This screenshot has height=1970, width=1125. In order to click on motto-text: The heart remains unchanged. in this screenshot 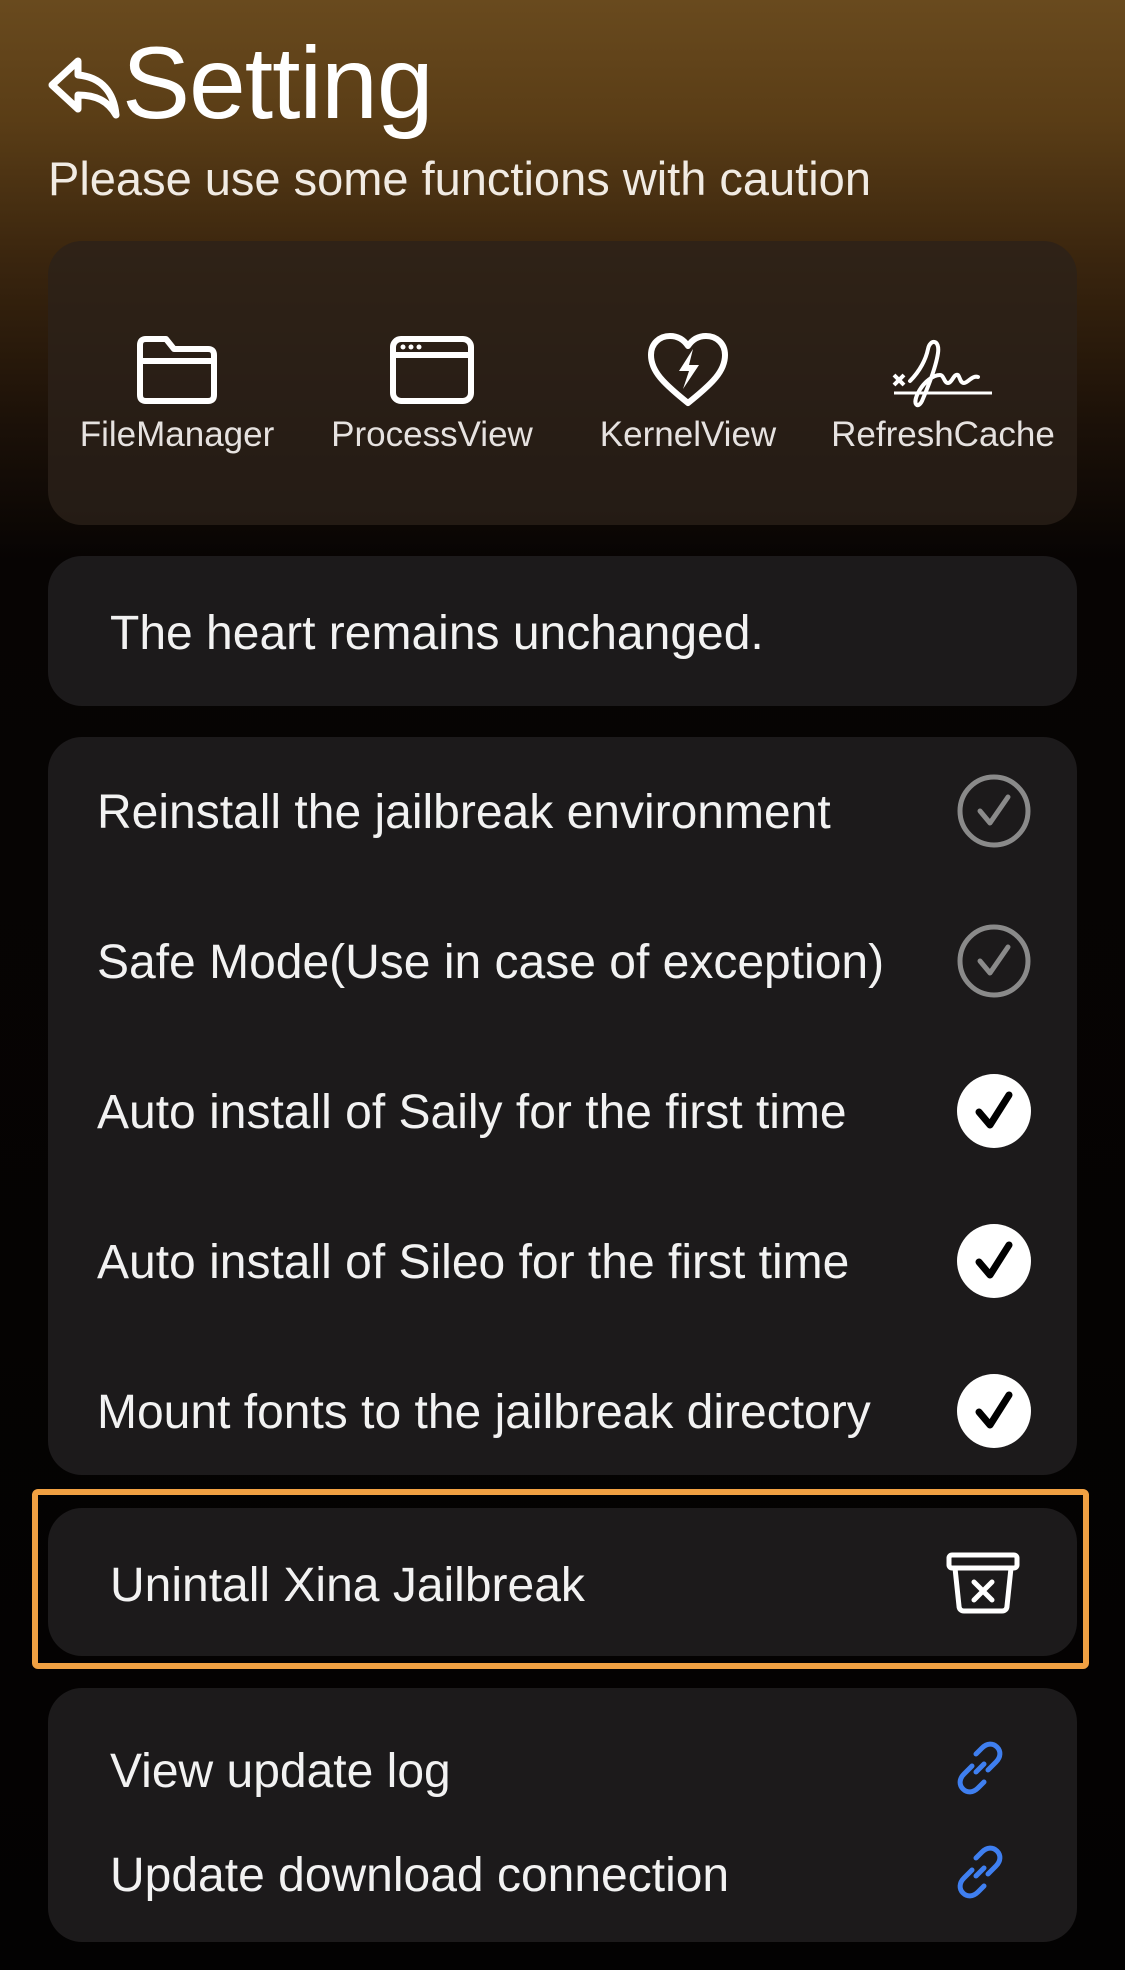, I will do `click(437, 633)`.